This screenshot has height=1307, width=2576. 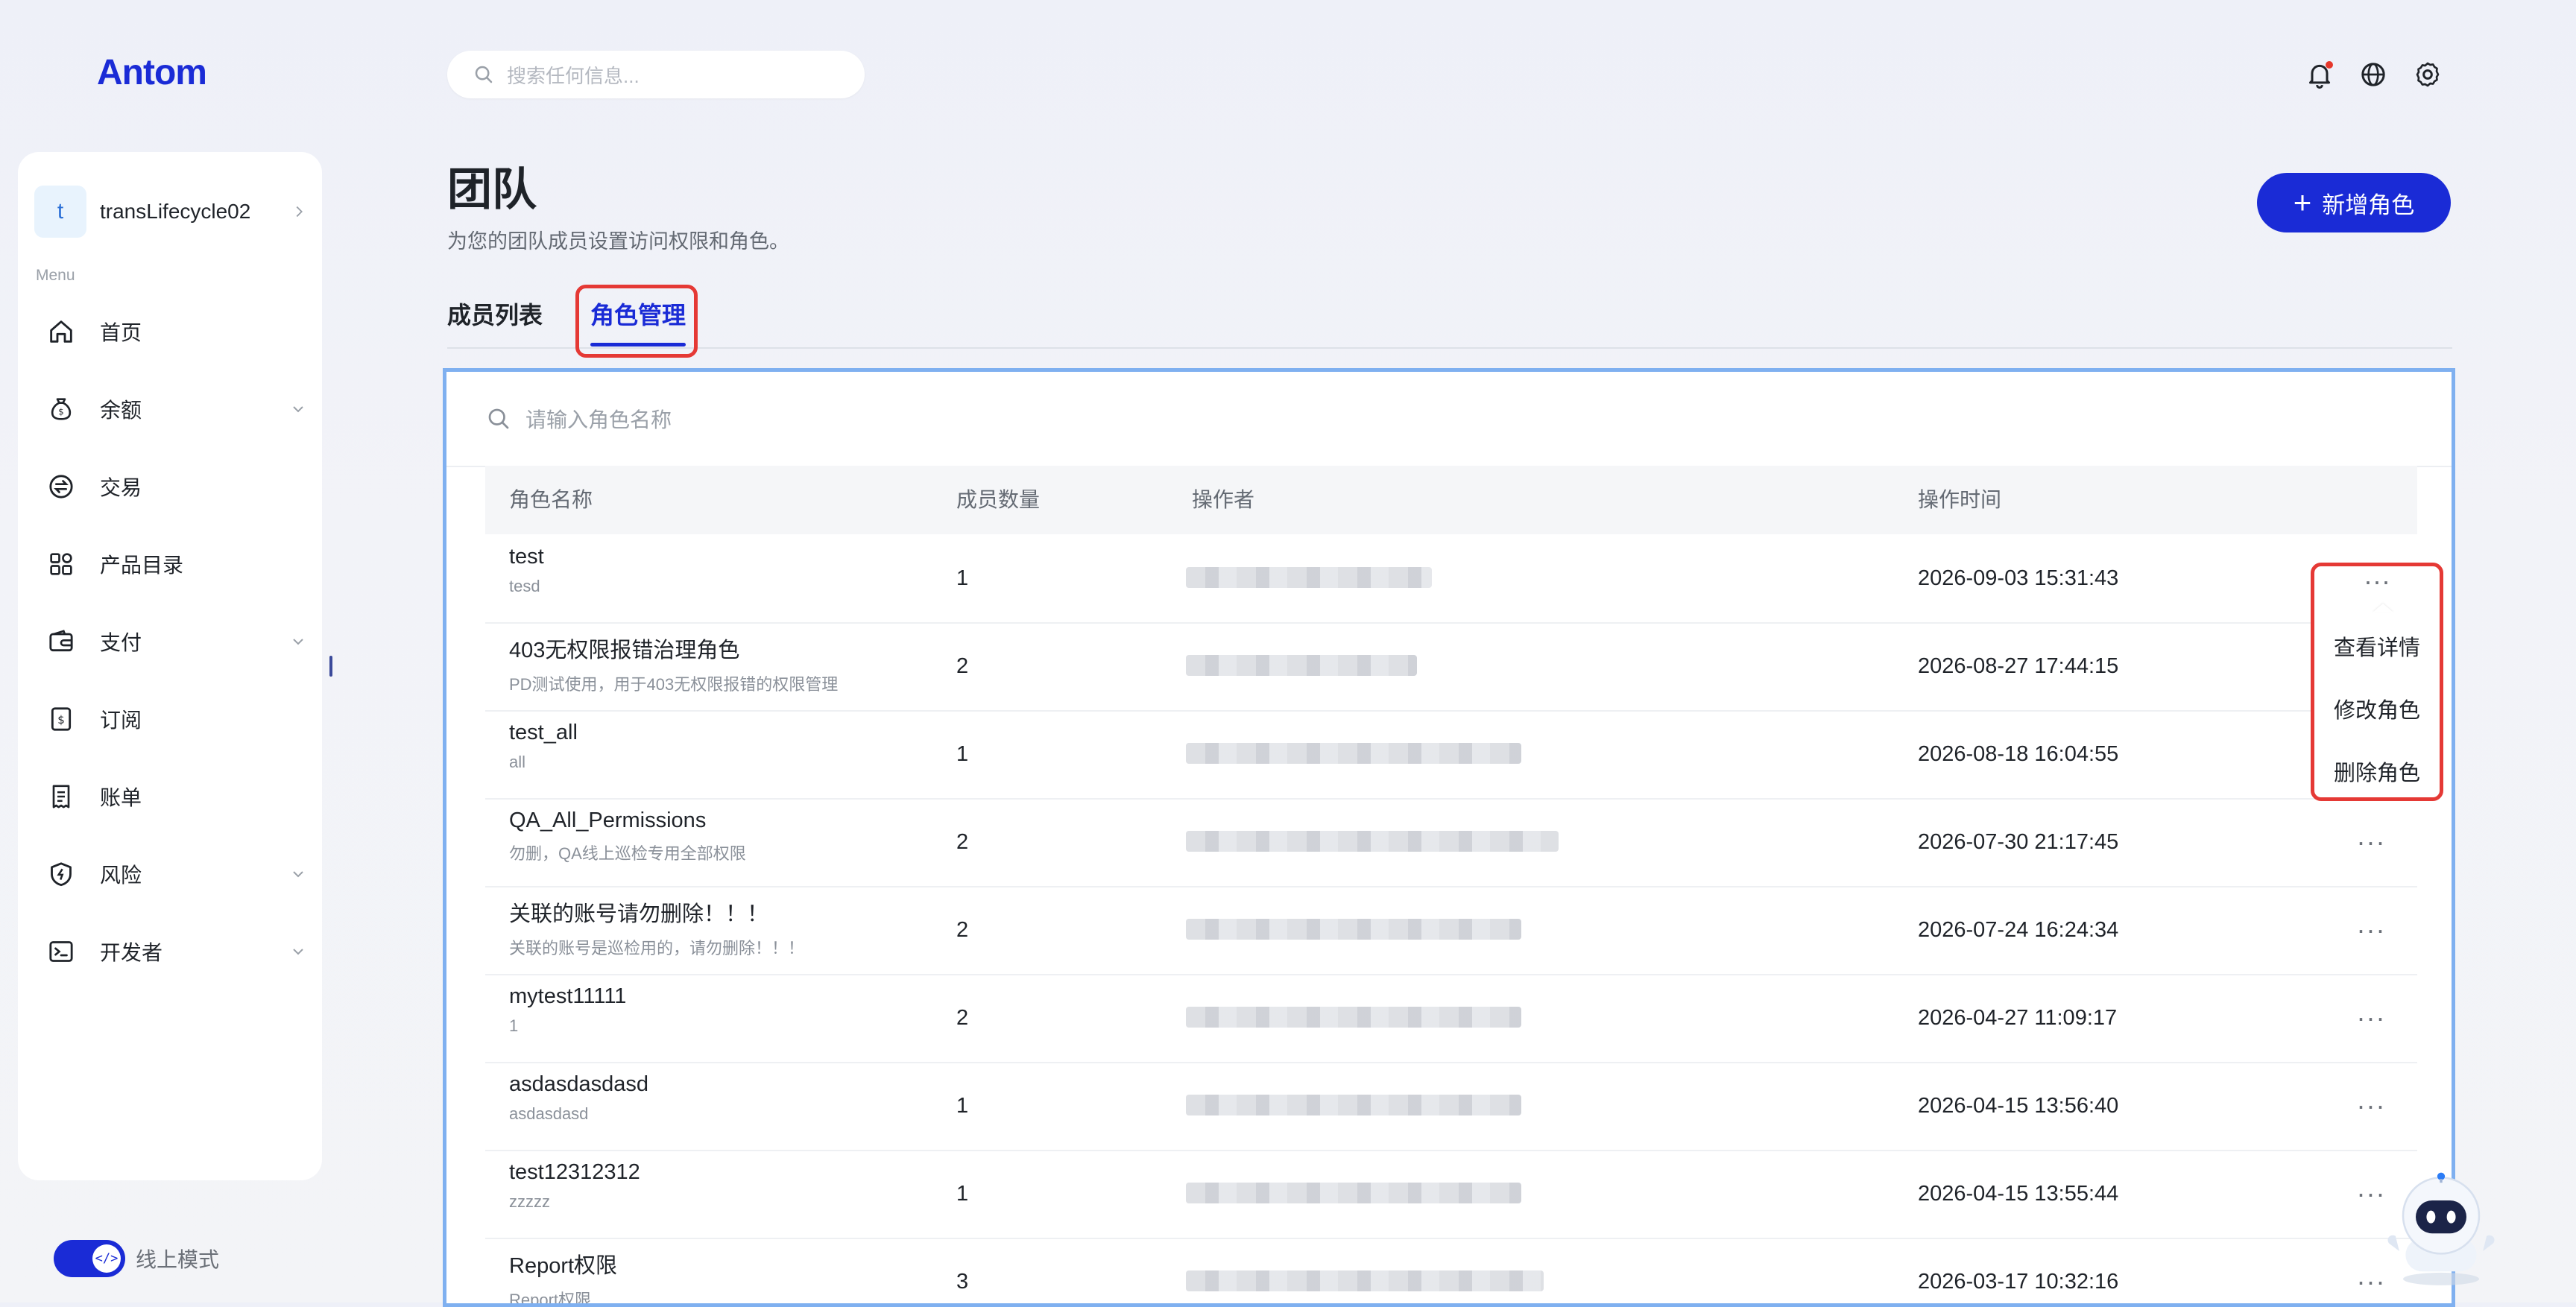 What do you see at coordinates (1449, 419) in the screenshot?
I see `role-search-input: 请输入角色名称` at bounding box center [1449, 419].